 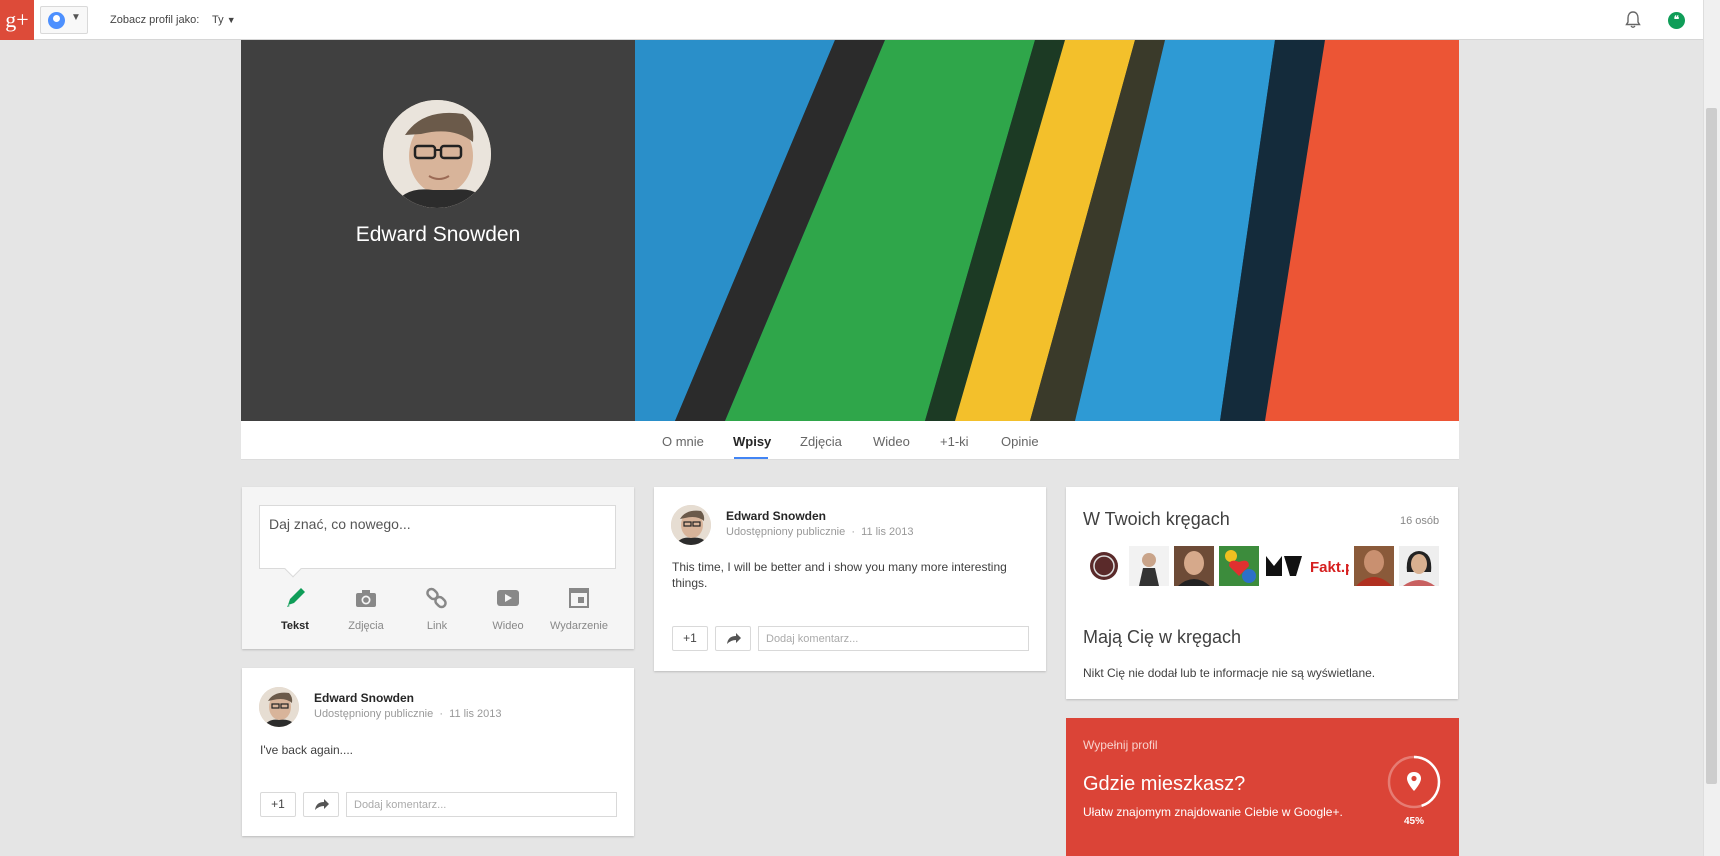 I want to click on scrollbar-thumb, so click(x=1711, y=446).